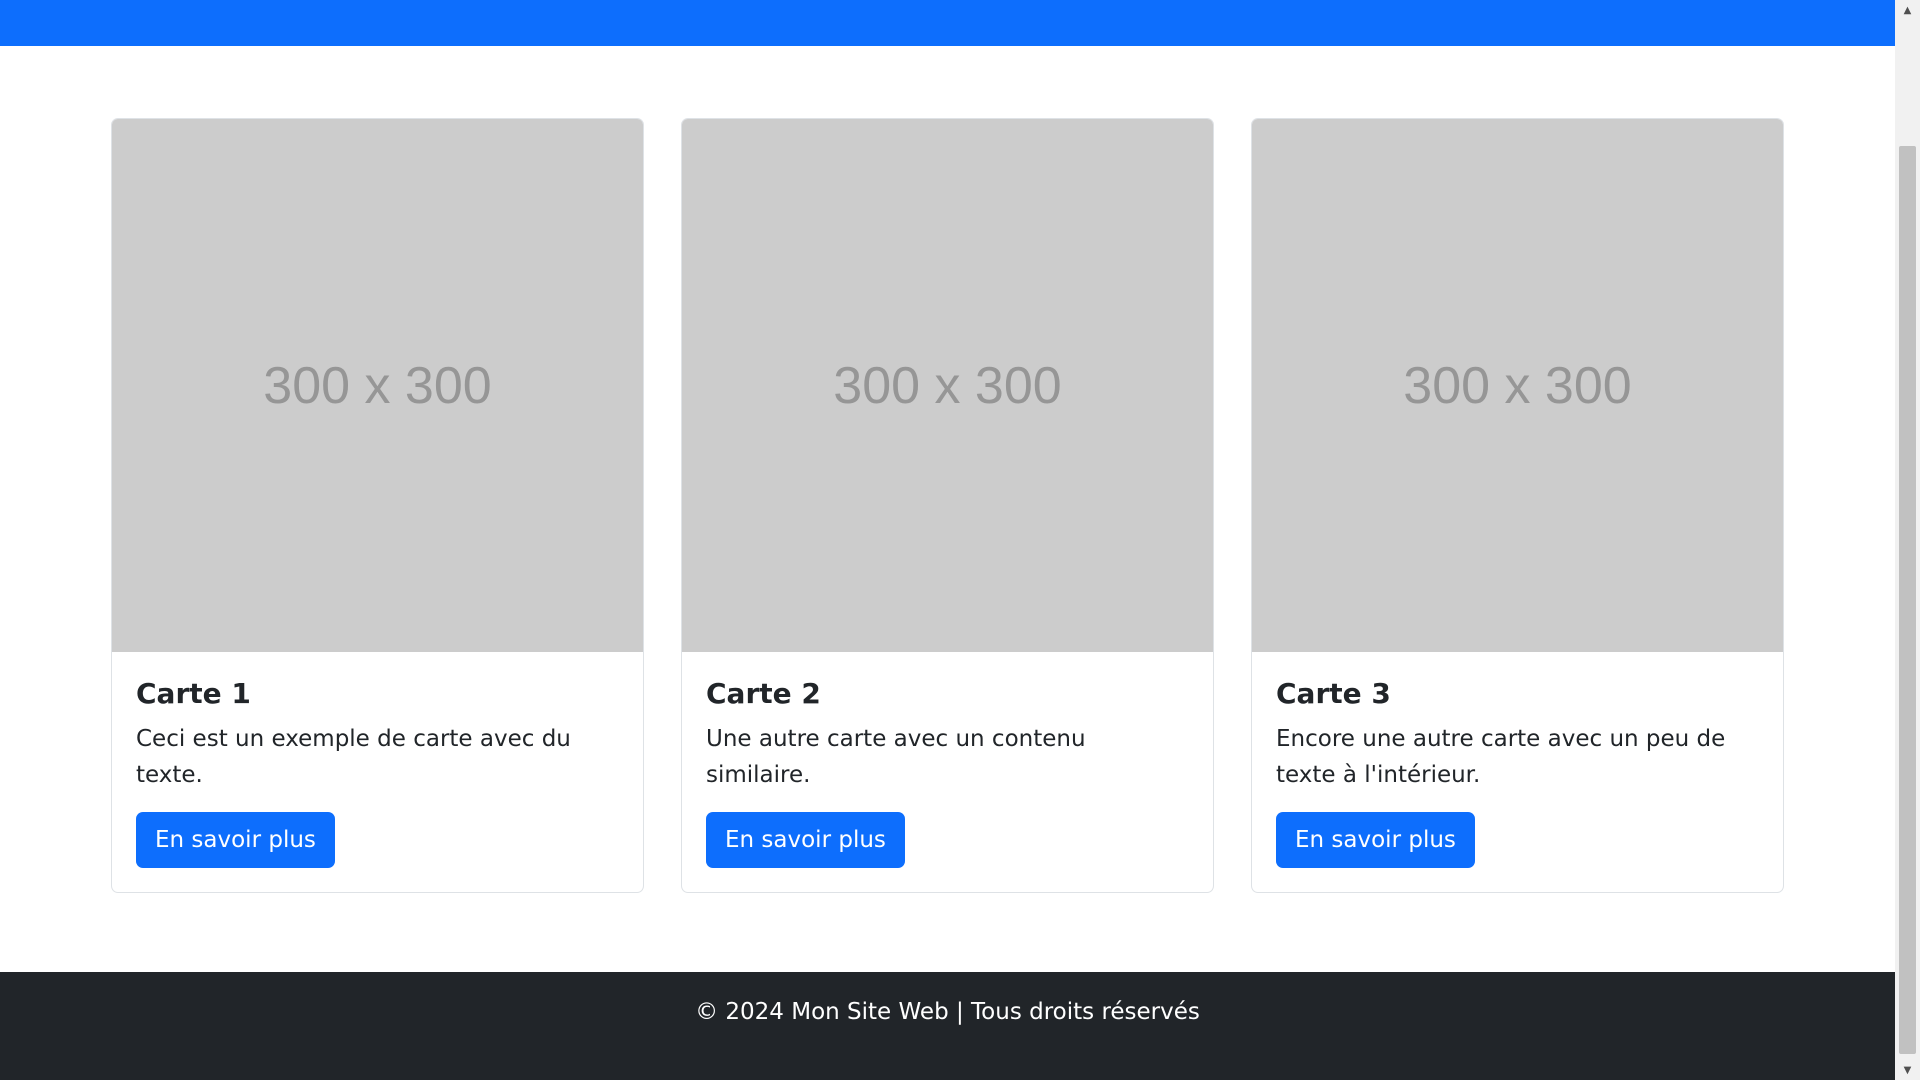  Describe the element at coordinates (1907, 10) in the screenshot. I see `scroll-up-arrow-icon: ▲` at that location.